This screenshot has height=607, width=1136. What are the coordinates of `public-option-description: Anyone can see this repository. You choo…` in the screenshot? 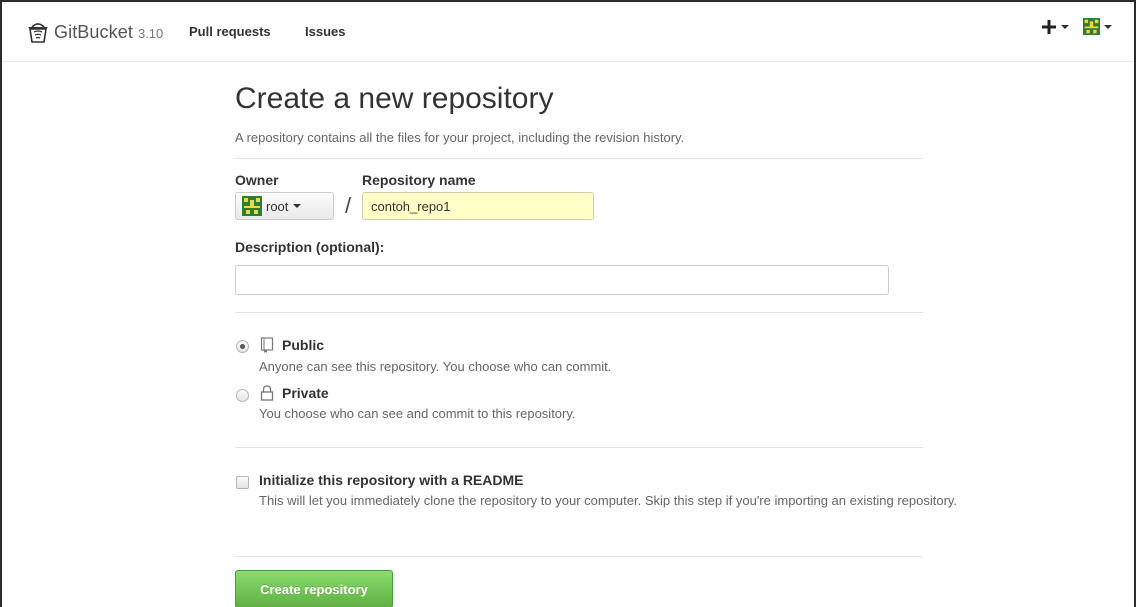 It's located at (435, 366).